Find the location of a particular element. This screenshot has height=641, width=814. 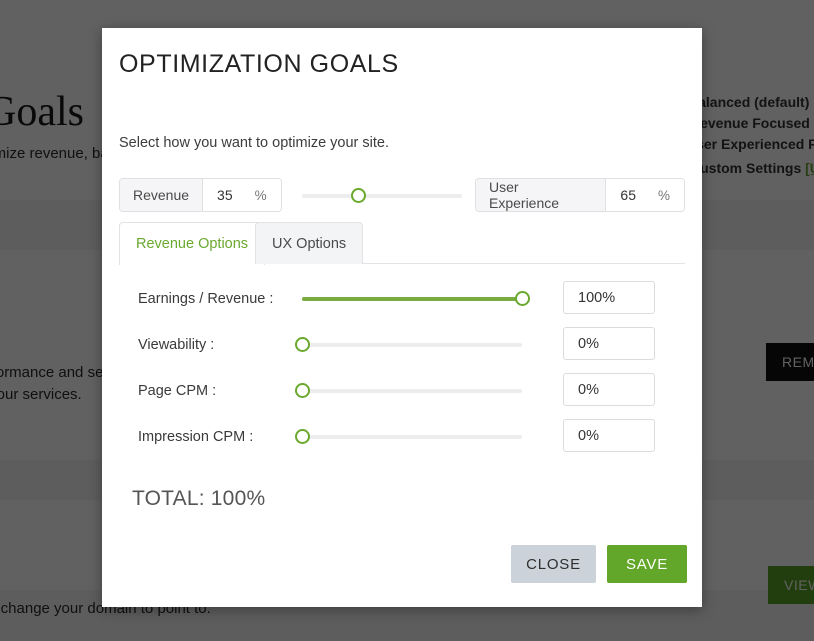

revenue-weight-unit: % is located at coordinates (261, 195).